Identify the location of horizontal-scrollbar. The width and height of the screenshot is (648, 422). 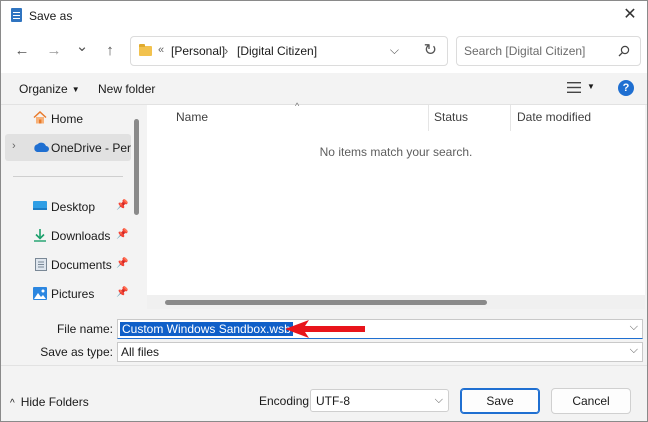
(396, 302).